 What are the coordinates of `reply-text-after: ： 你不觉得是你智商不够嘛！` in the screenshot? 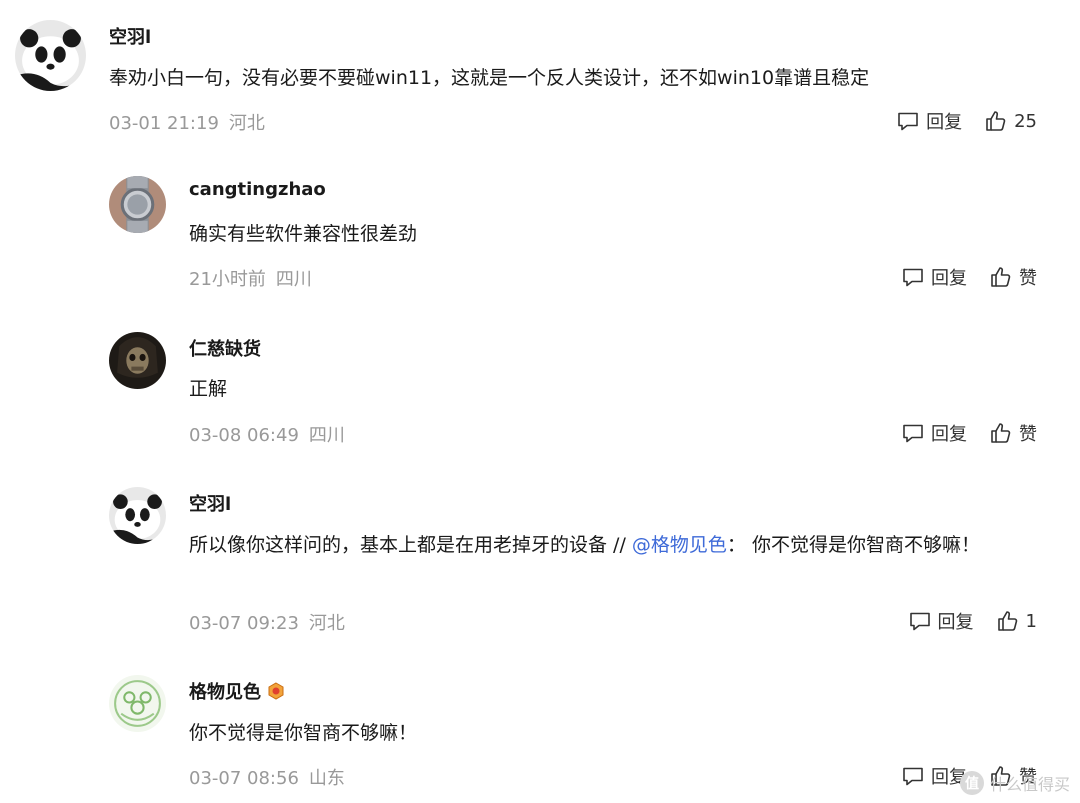 It's located at (853, 545).